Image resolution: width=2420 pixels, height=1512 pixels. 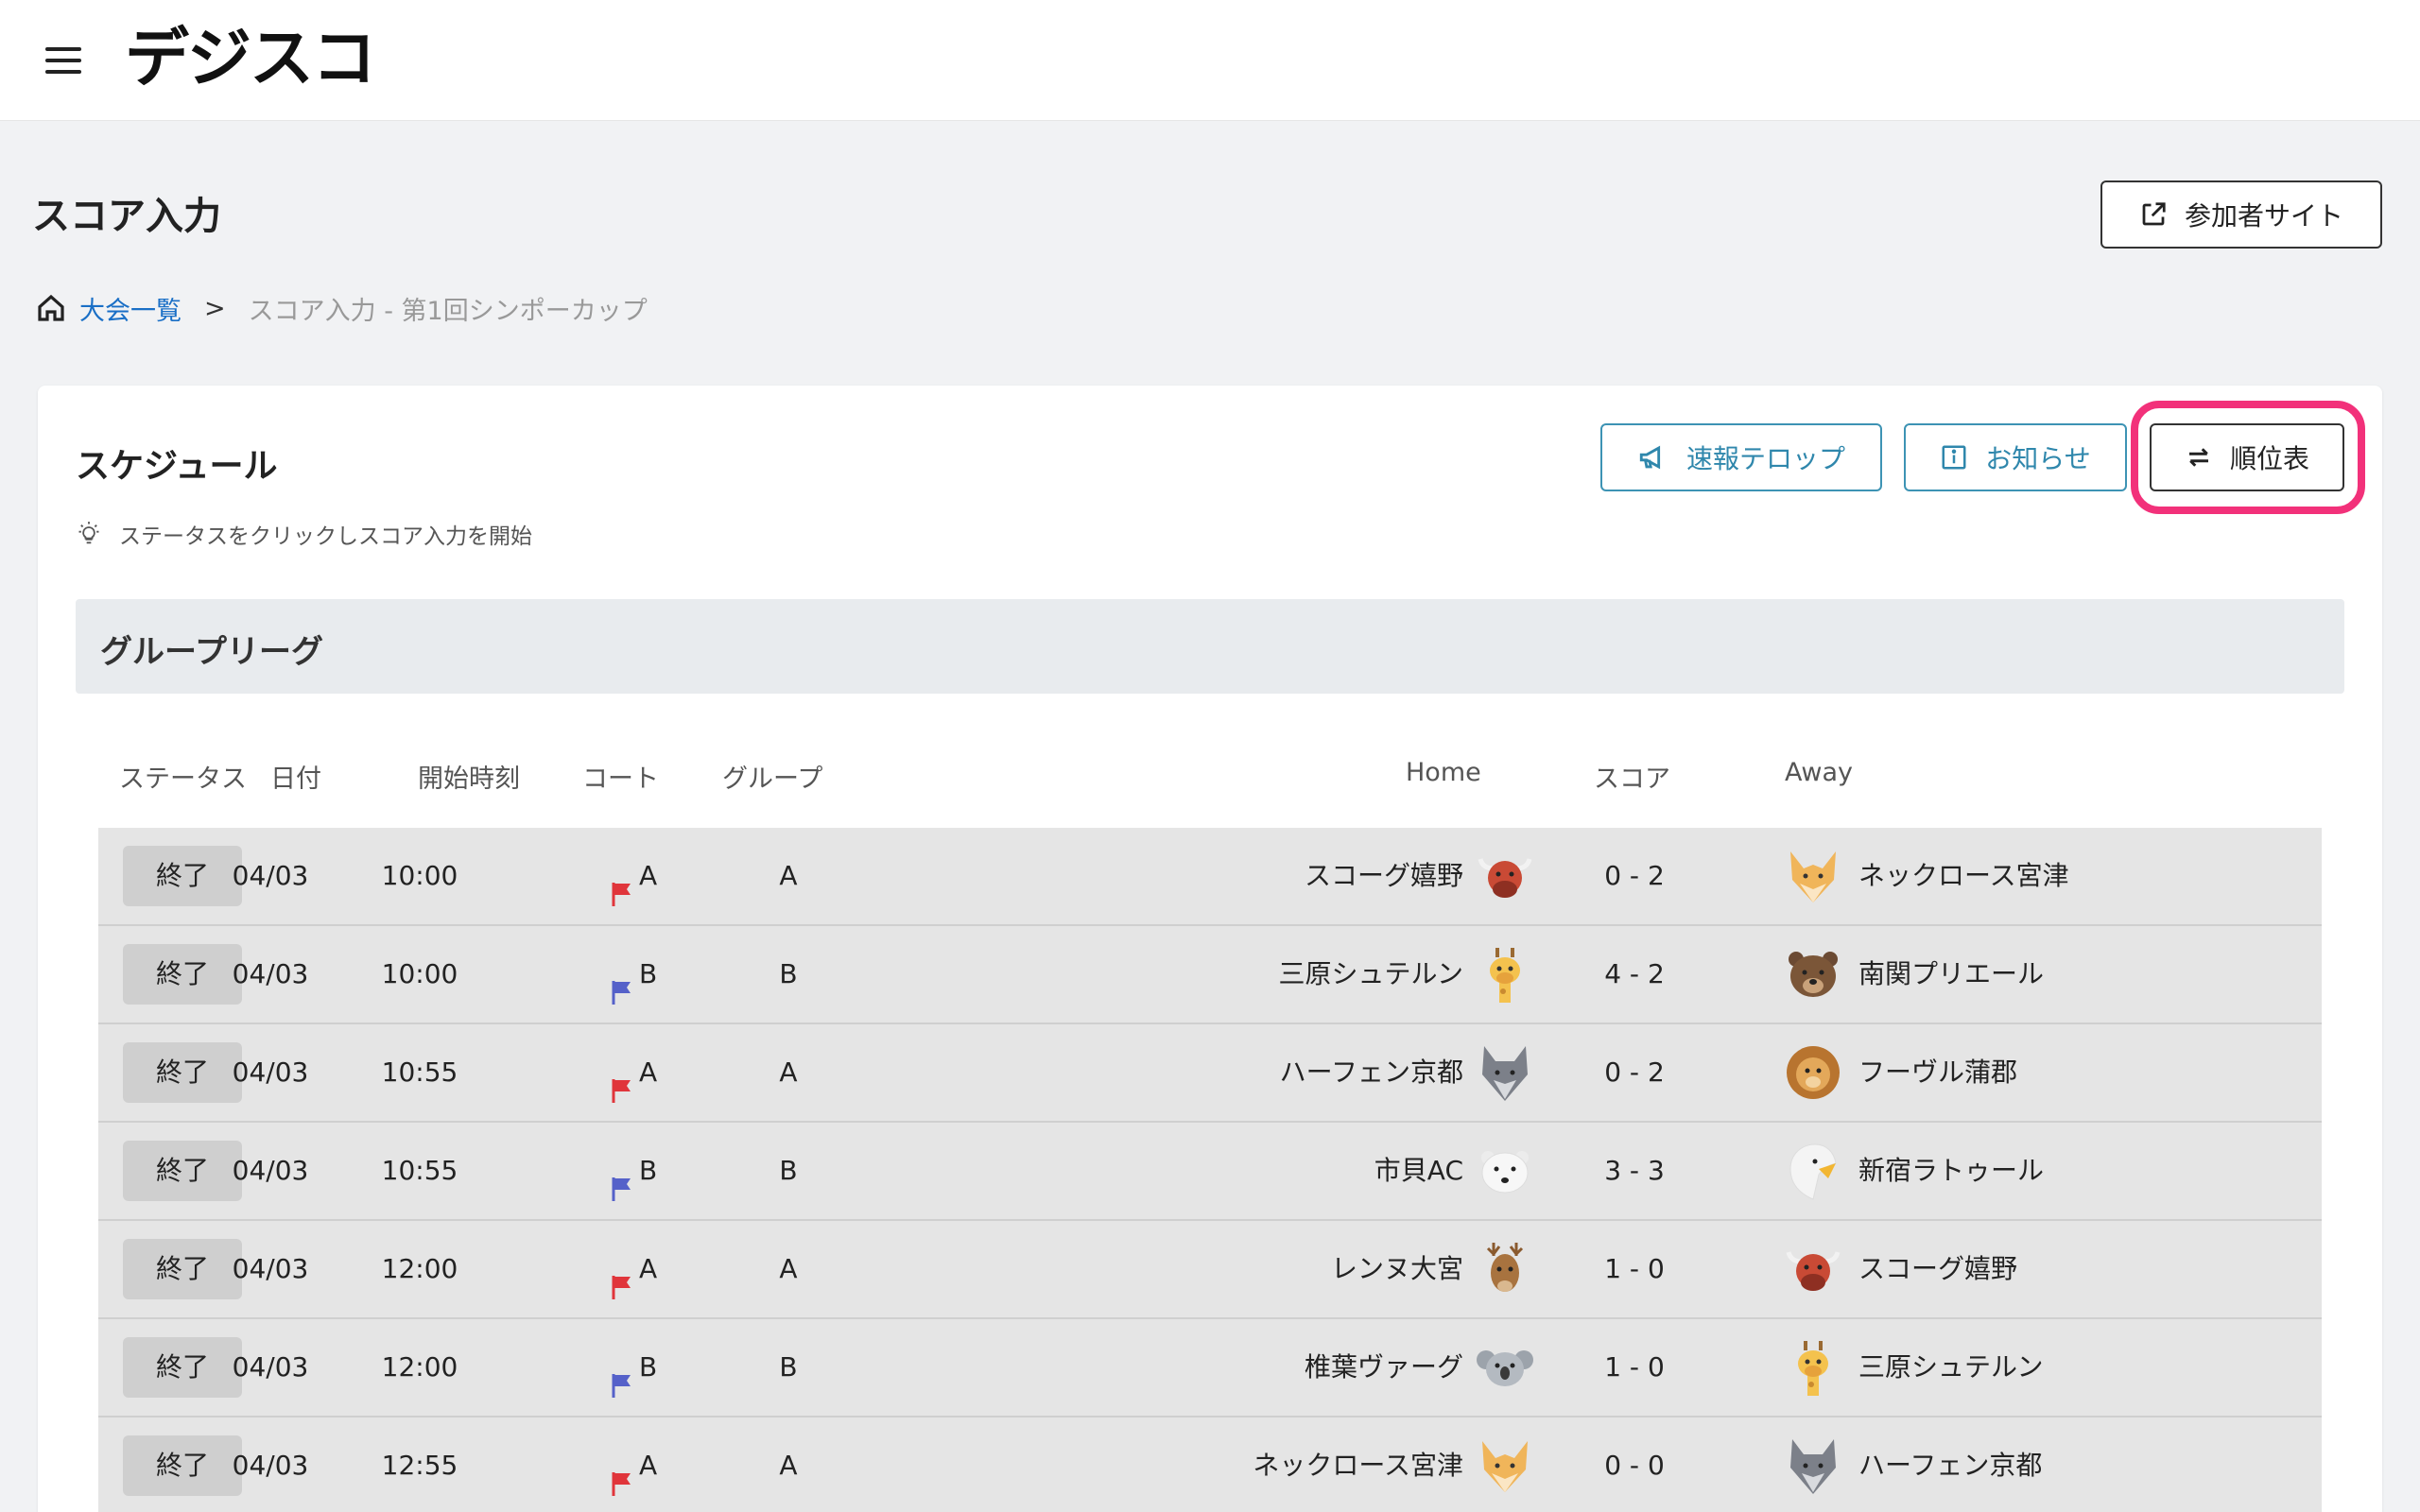 I want to click on home-team: レンヌ大宮, so click(x=1396, y=1268).